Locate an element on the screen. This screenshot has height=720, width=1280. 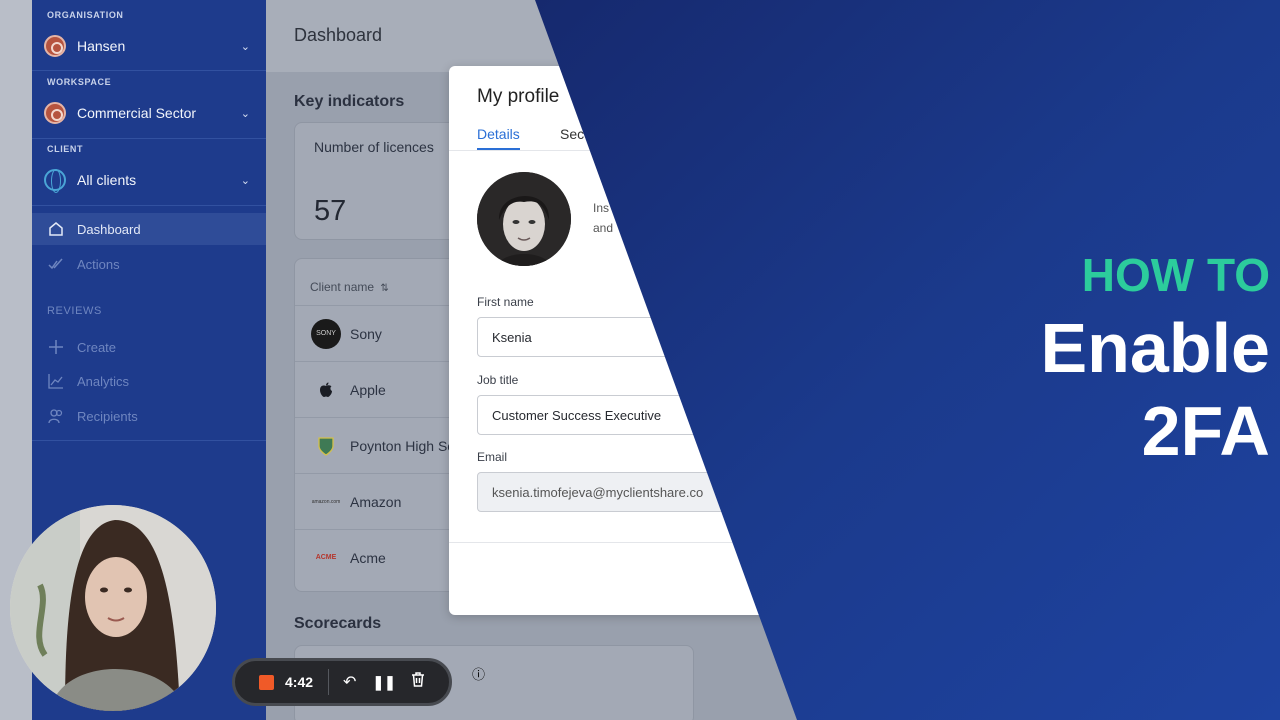
presenter-webcam is located at coordinates (113, 608).